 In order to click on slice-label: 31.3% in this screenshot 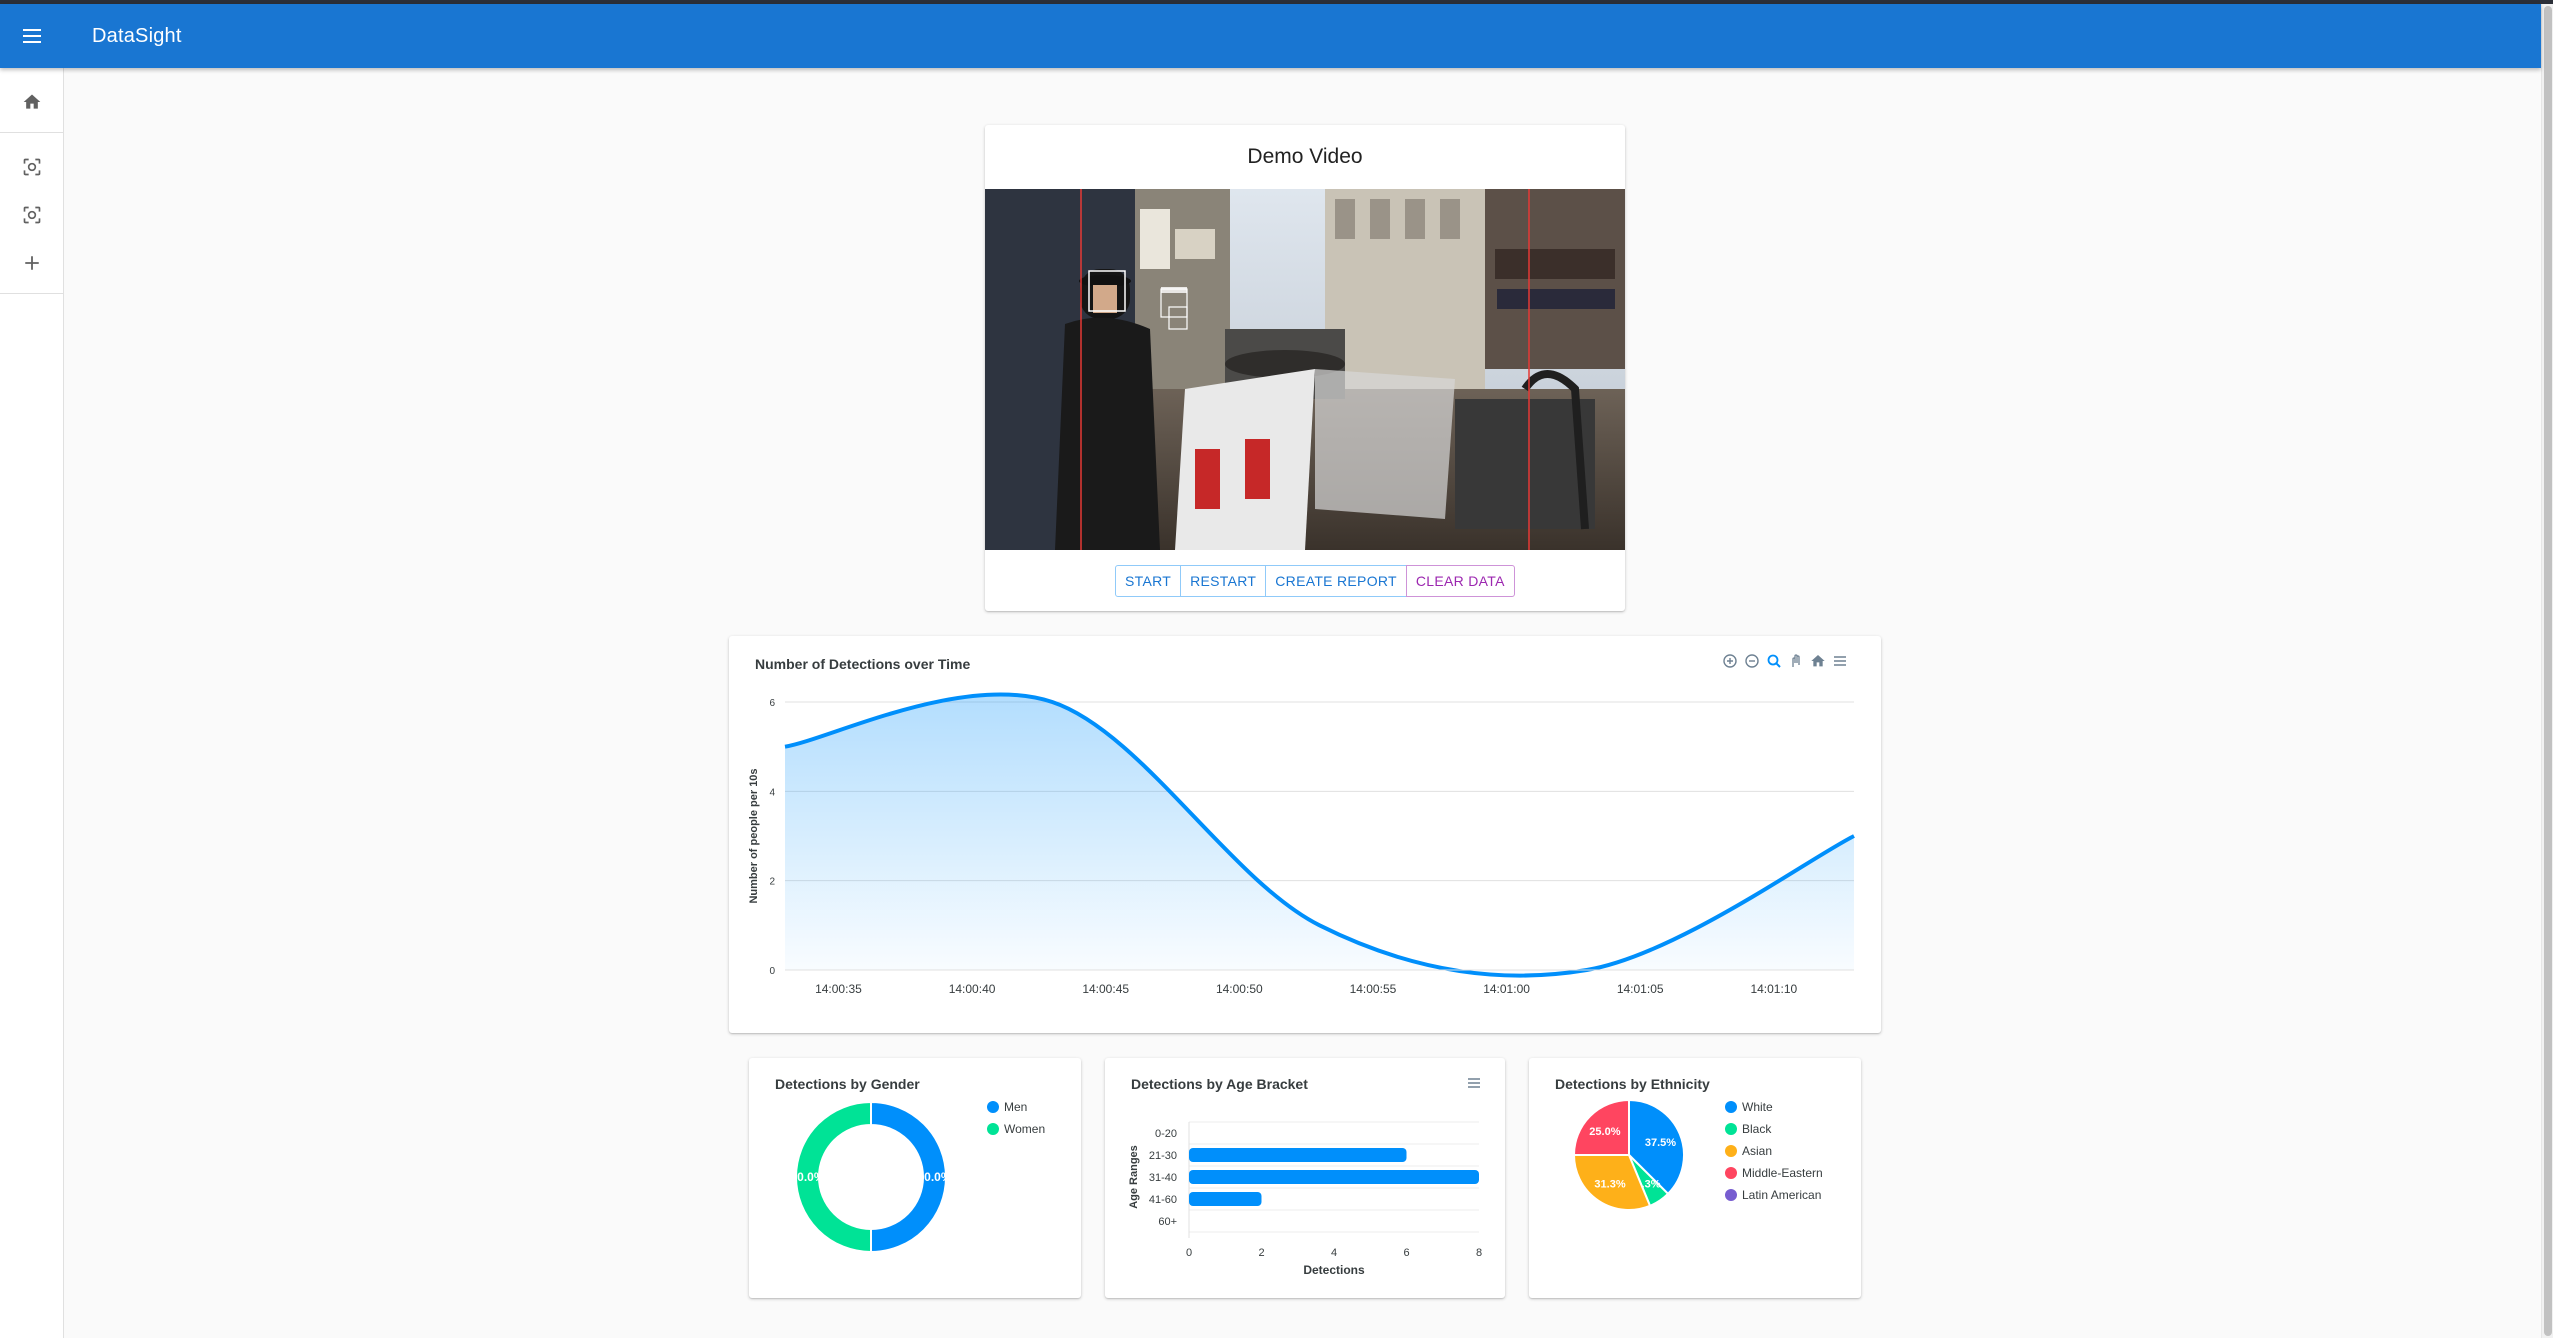, I will do `click(1609, 1184)`.